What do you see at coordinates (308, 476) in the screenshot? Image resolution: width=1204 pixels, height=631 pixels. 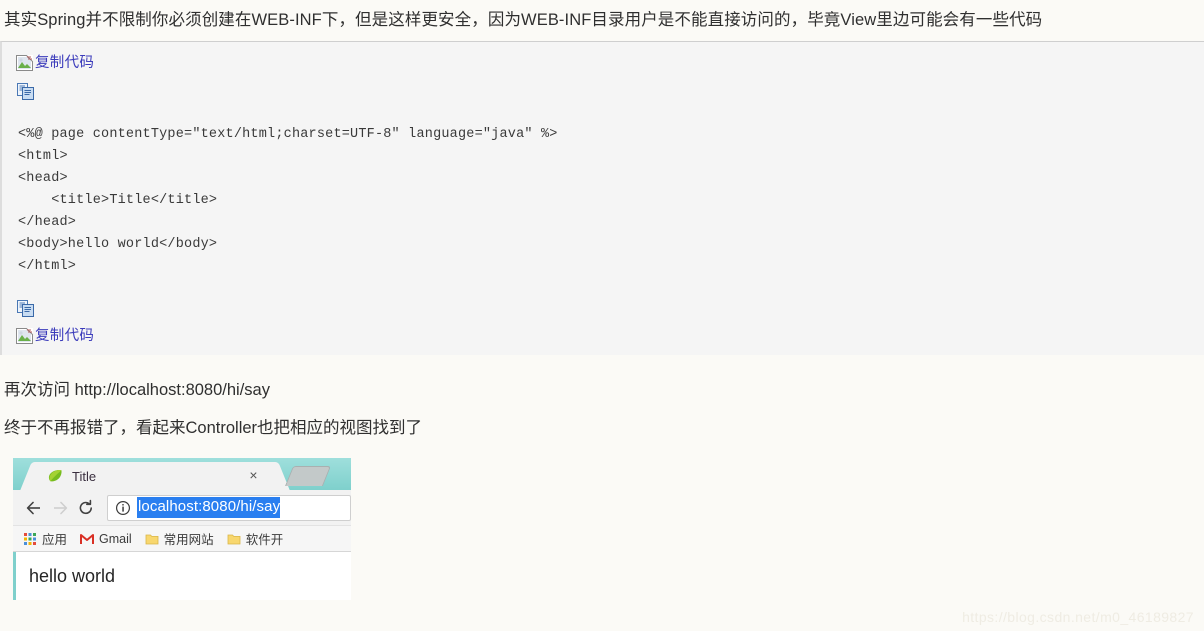 I see `new-tab-button` at bounding box center [308, 476].